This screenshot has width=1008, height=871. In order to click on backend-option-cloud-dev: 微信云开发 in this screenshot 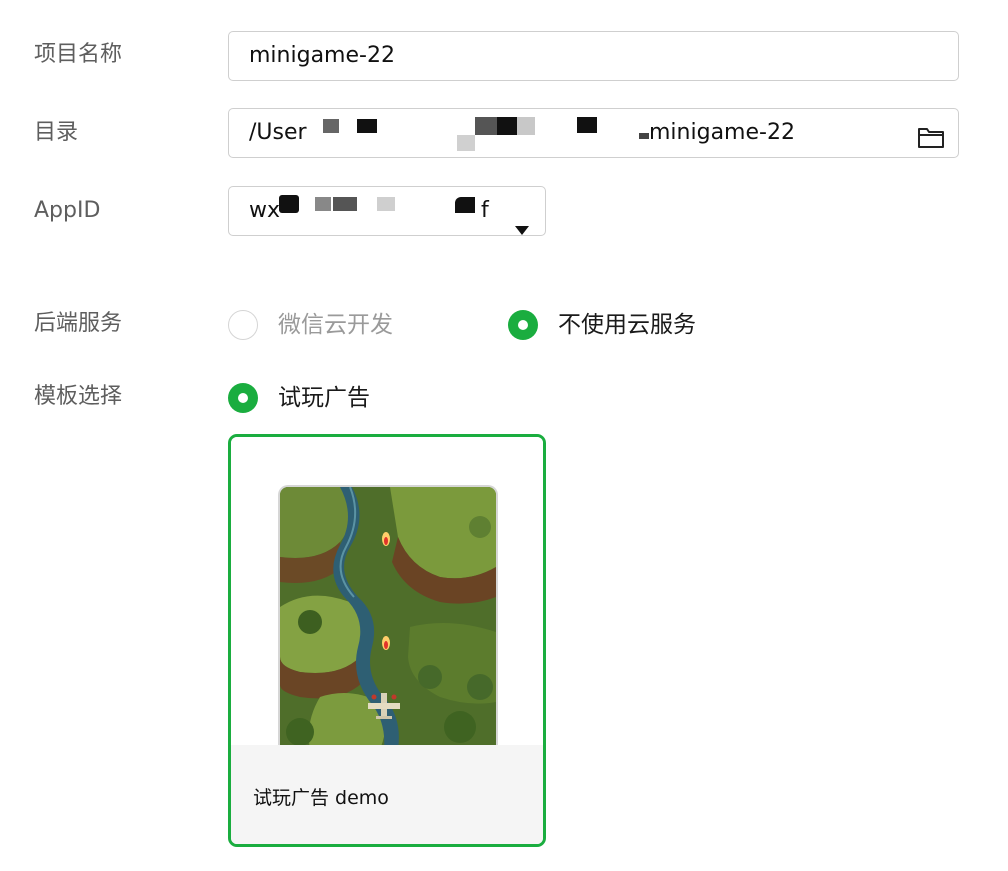, I will do `click(328, 325)`.